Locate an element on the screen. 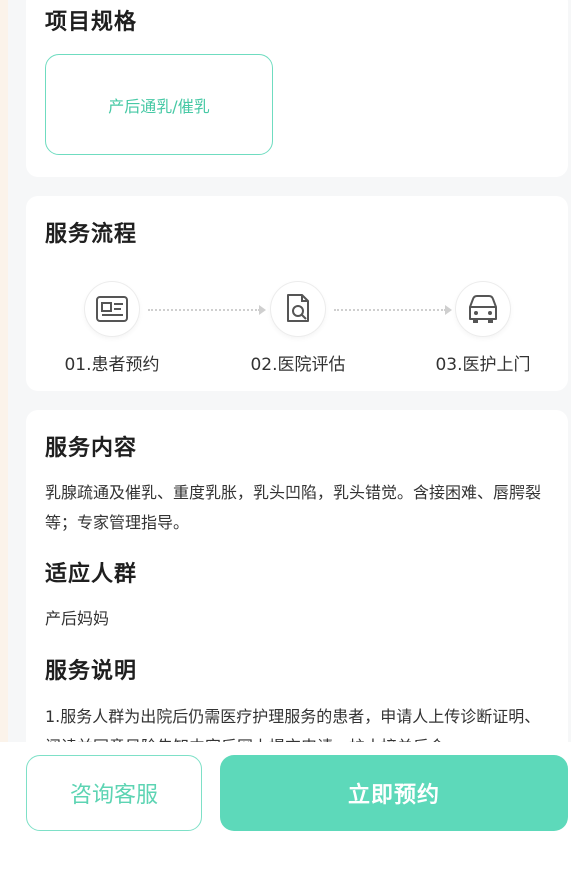  content-section-title: 服务内容 is located at coordinates (91, 448).